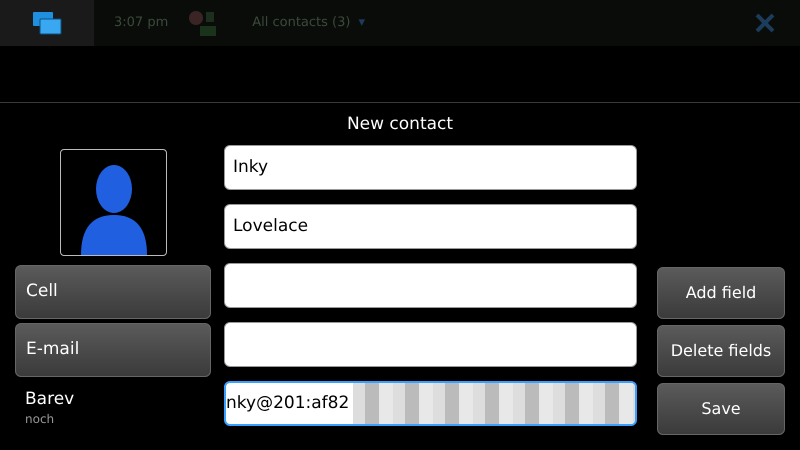 The height and width of the screenshot is (450, 800). Describe the element at coordinates (113, 350) in the screenshot. I see `detail-button: E-mail` at that location.